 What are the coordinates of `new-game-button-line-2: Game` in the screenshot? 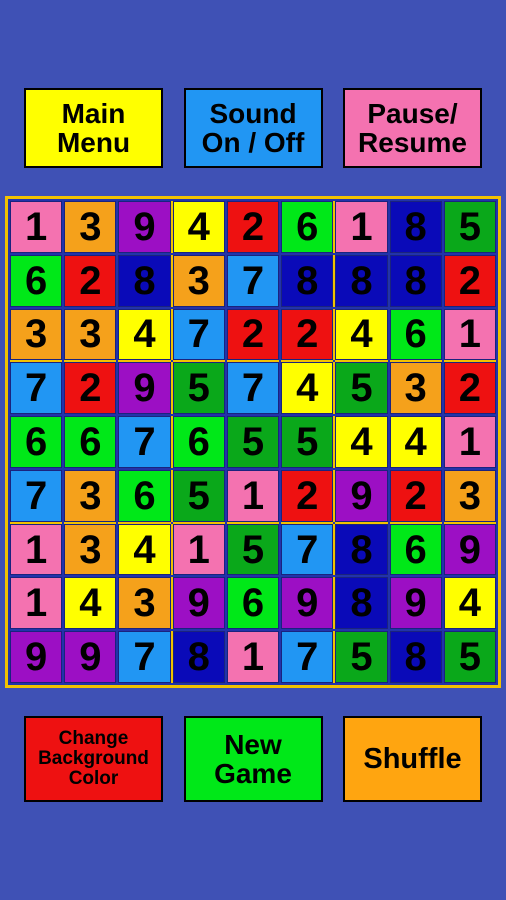 It's located at (253, 773).